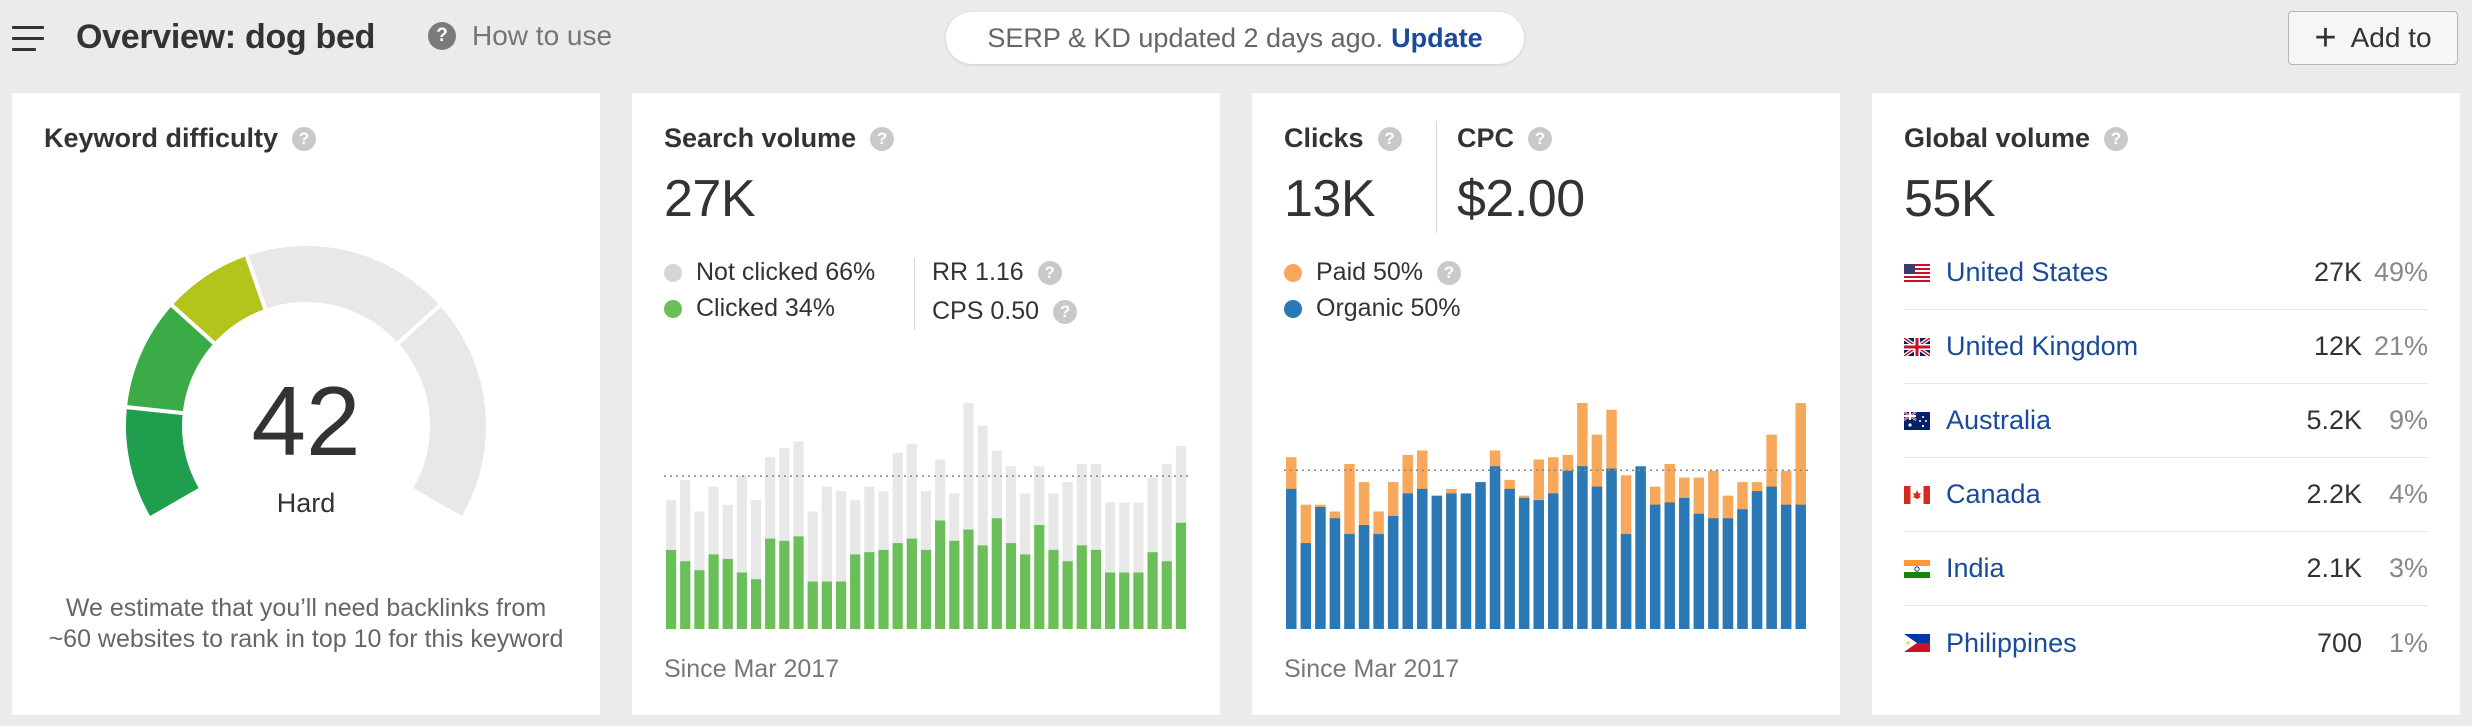  Describe the element at coordinates (760, 138) in the screenshot. I see `sv-title-label: Search volume` at that location.